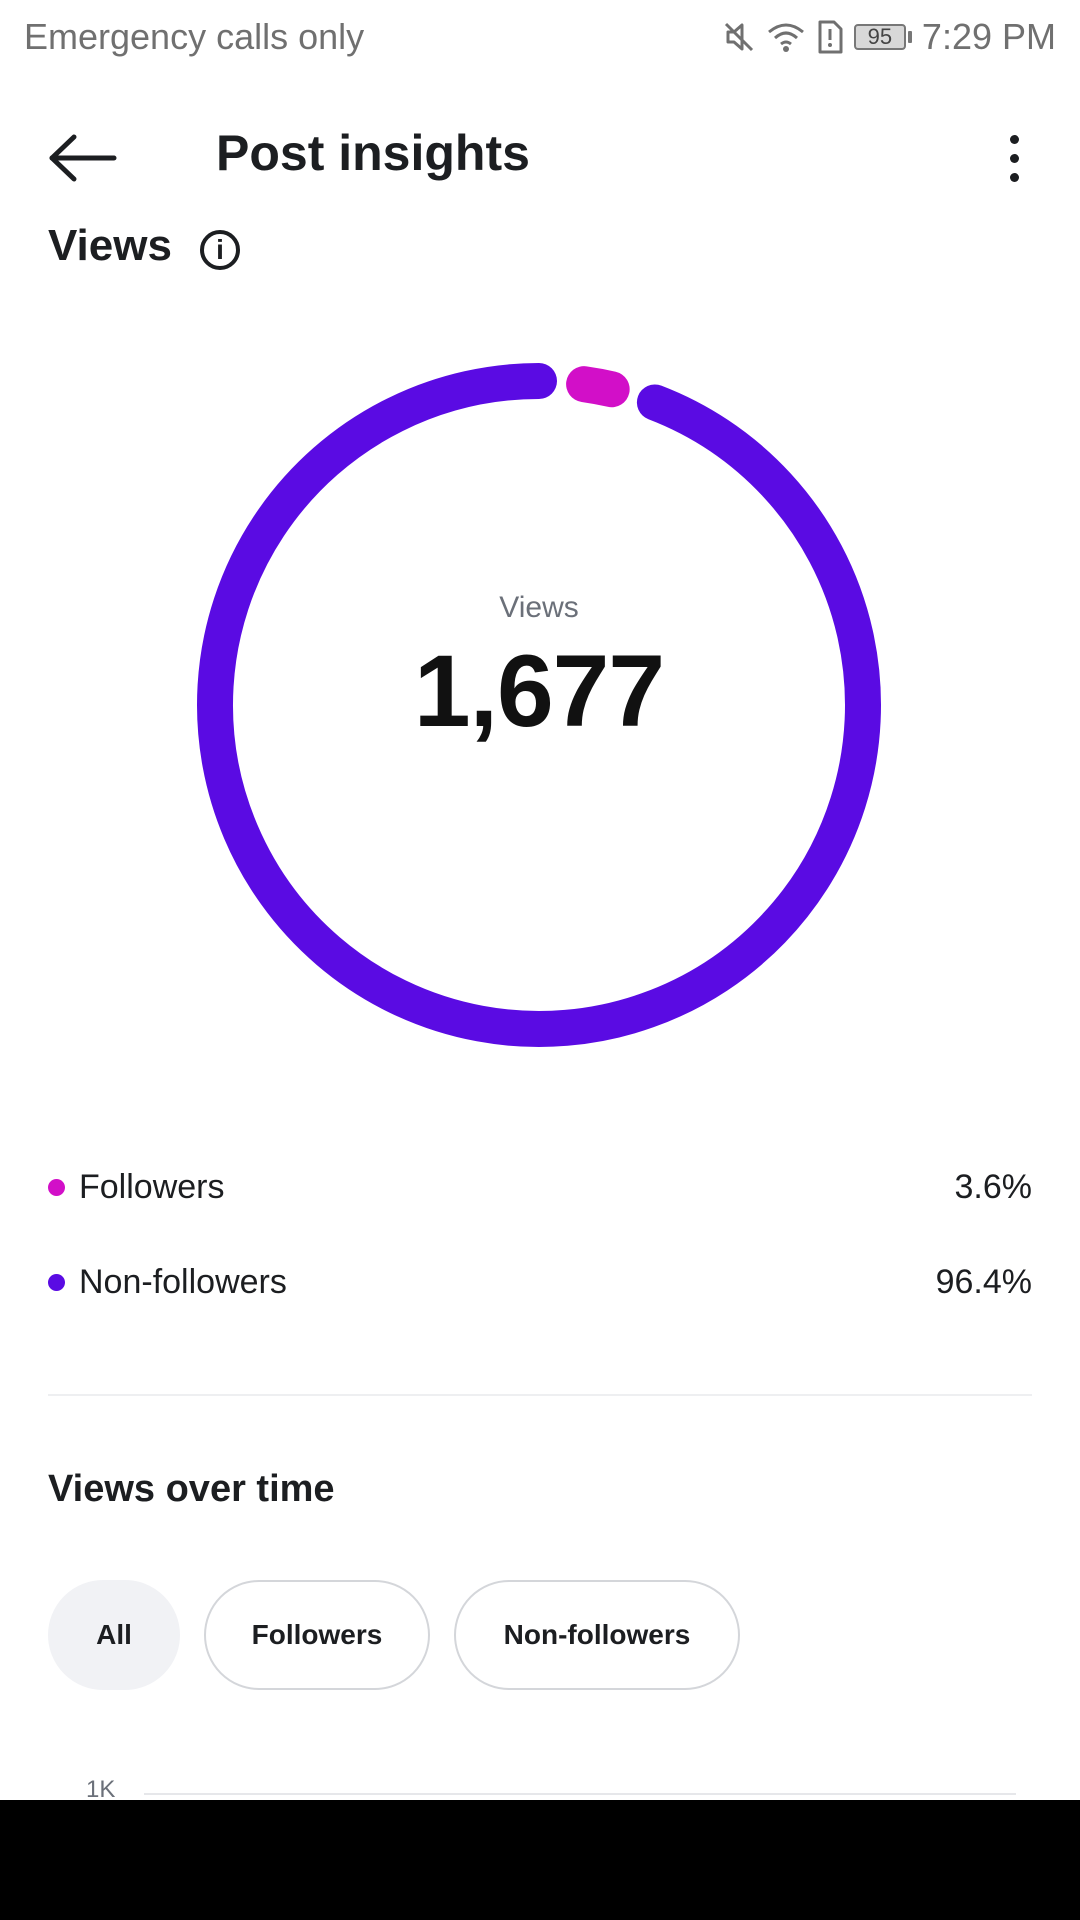 This screenshot has width=1080, height=1920. Describe the element at coordinates (1014, 139) in the screenshot. I see `more-vertical-icon` at that location.